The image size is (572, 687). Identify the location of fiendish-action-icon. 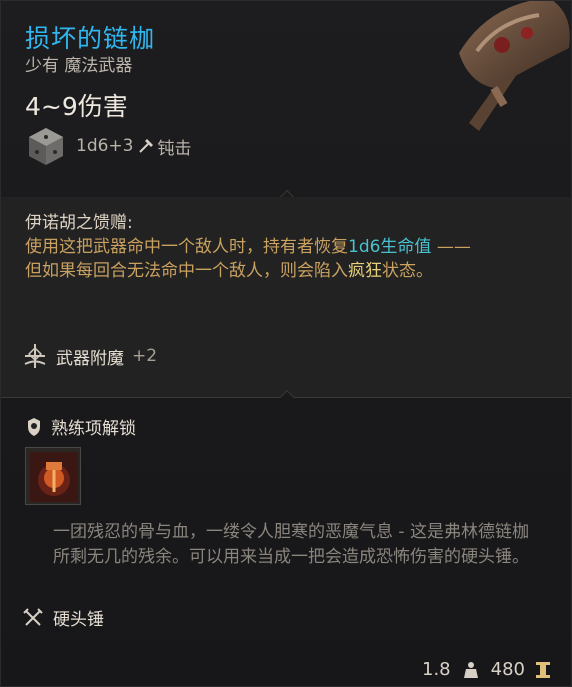
(54, 477).